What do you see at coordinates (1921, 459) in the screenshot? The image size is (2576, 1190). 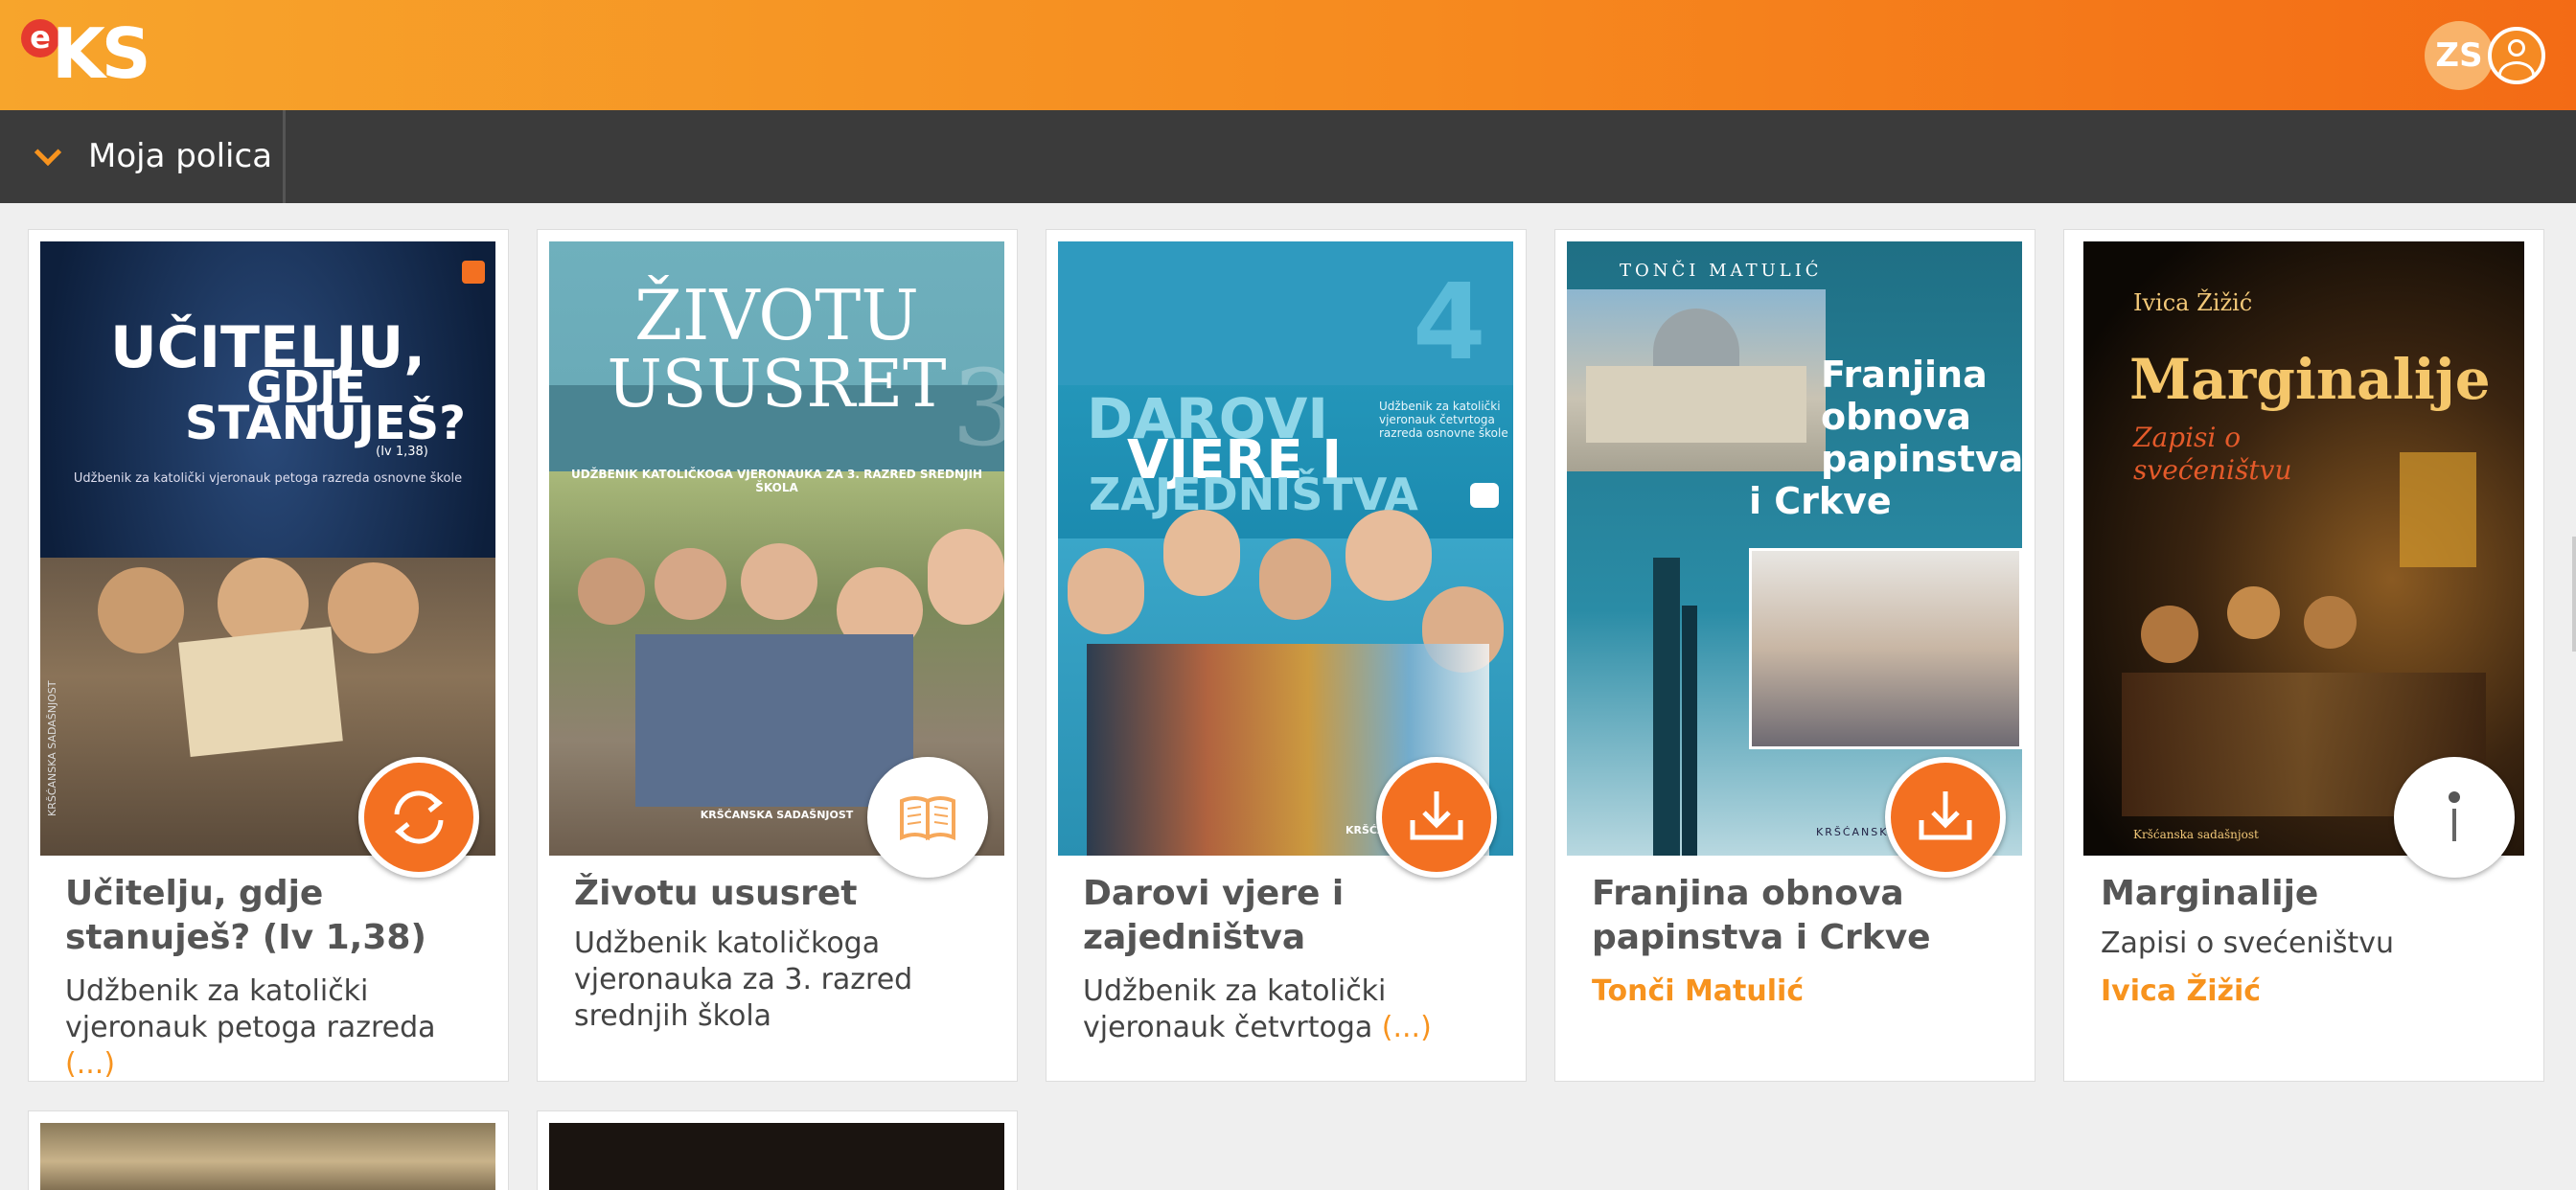 I see `cover-title-3: papinstva` at bounding box center [1921, 459].